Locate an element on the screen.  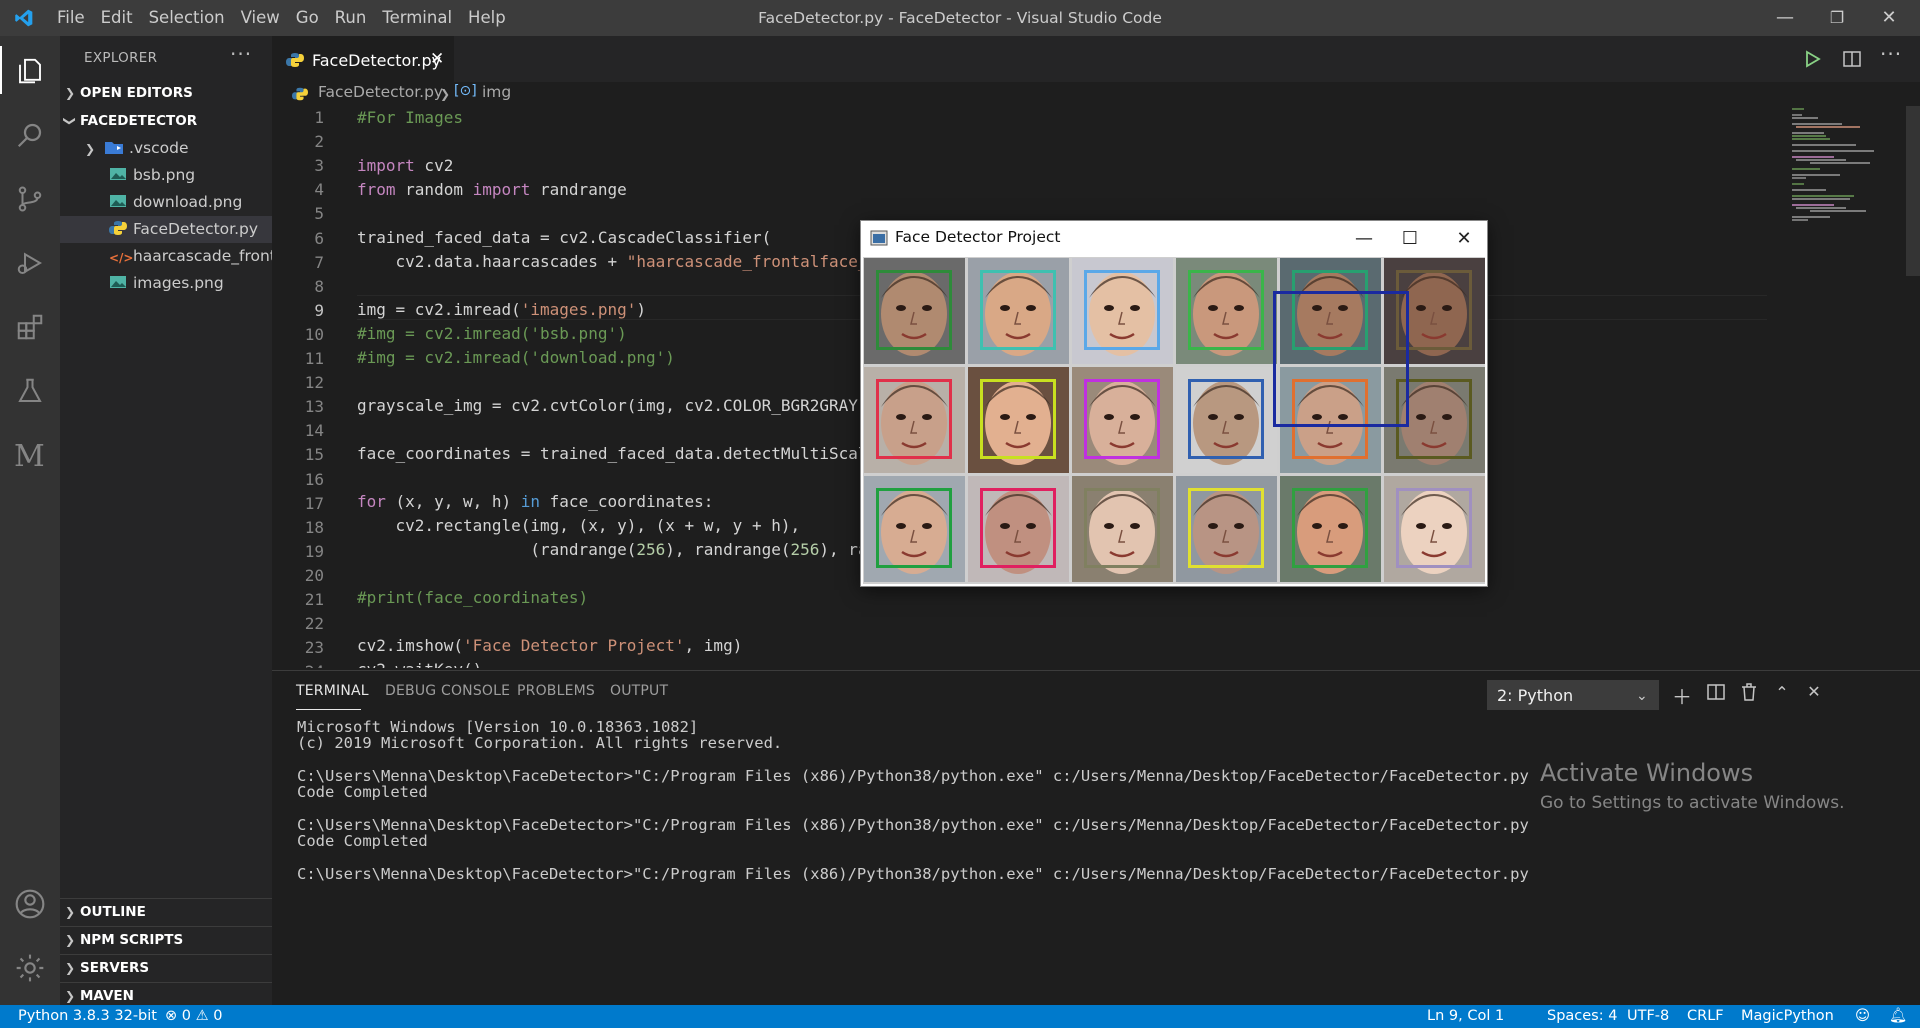
file-download-png: download.png is located at coordinates (166, 202).